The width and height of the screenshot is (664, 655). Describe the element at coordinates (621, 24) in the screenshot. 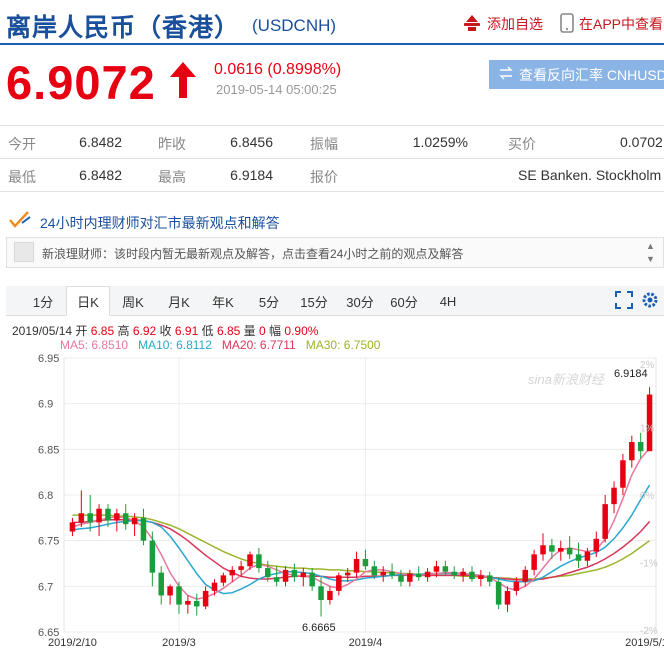

I see `app-view-label: 在APP中查看` at that location.